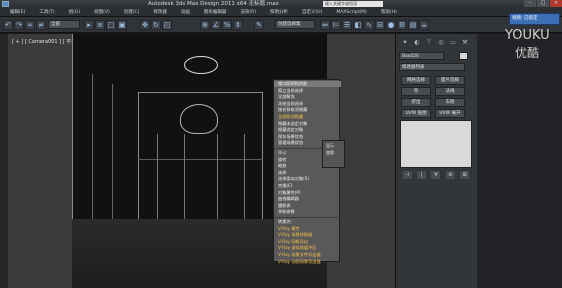 The width and height of the screenshot is (562, 288). Describe the element at coordinates (325, 25) in the screenshot. I see `mirror-icon: ⇔` at that location.